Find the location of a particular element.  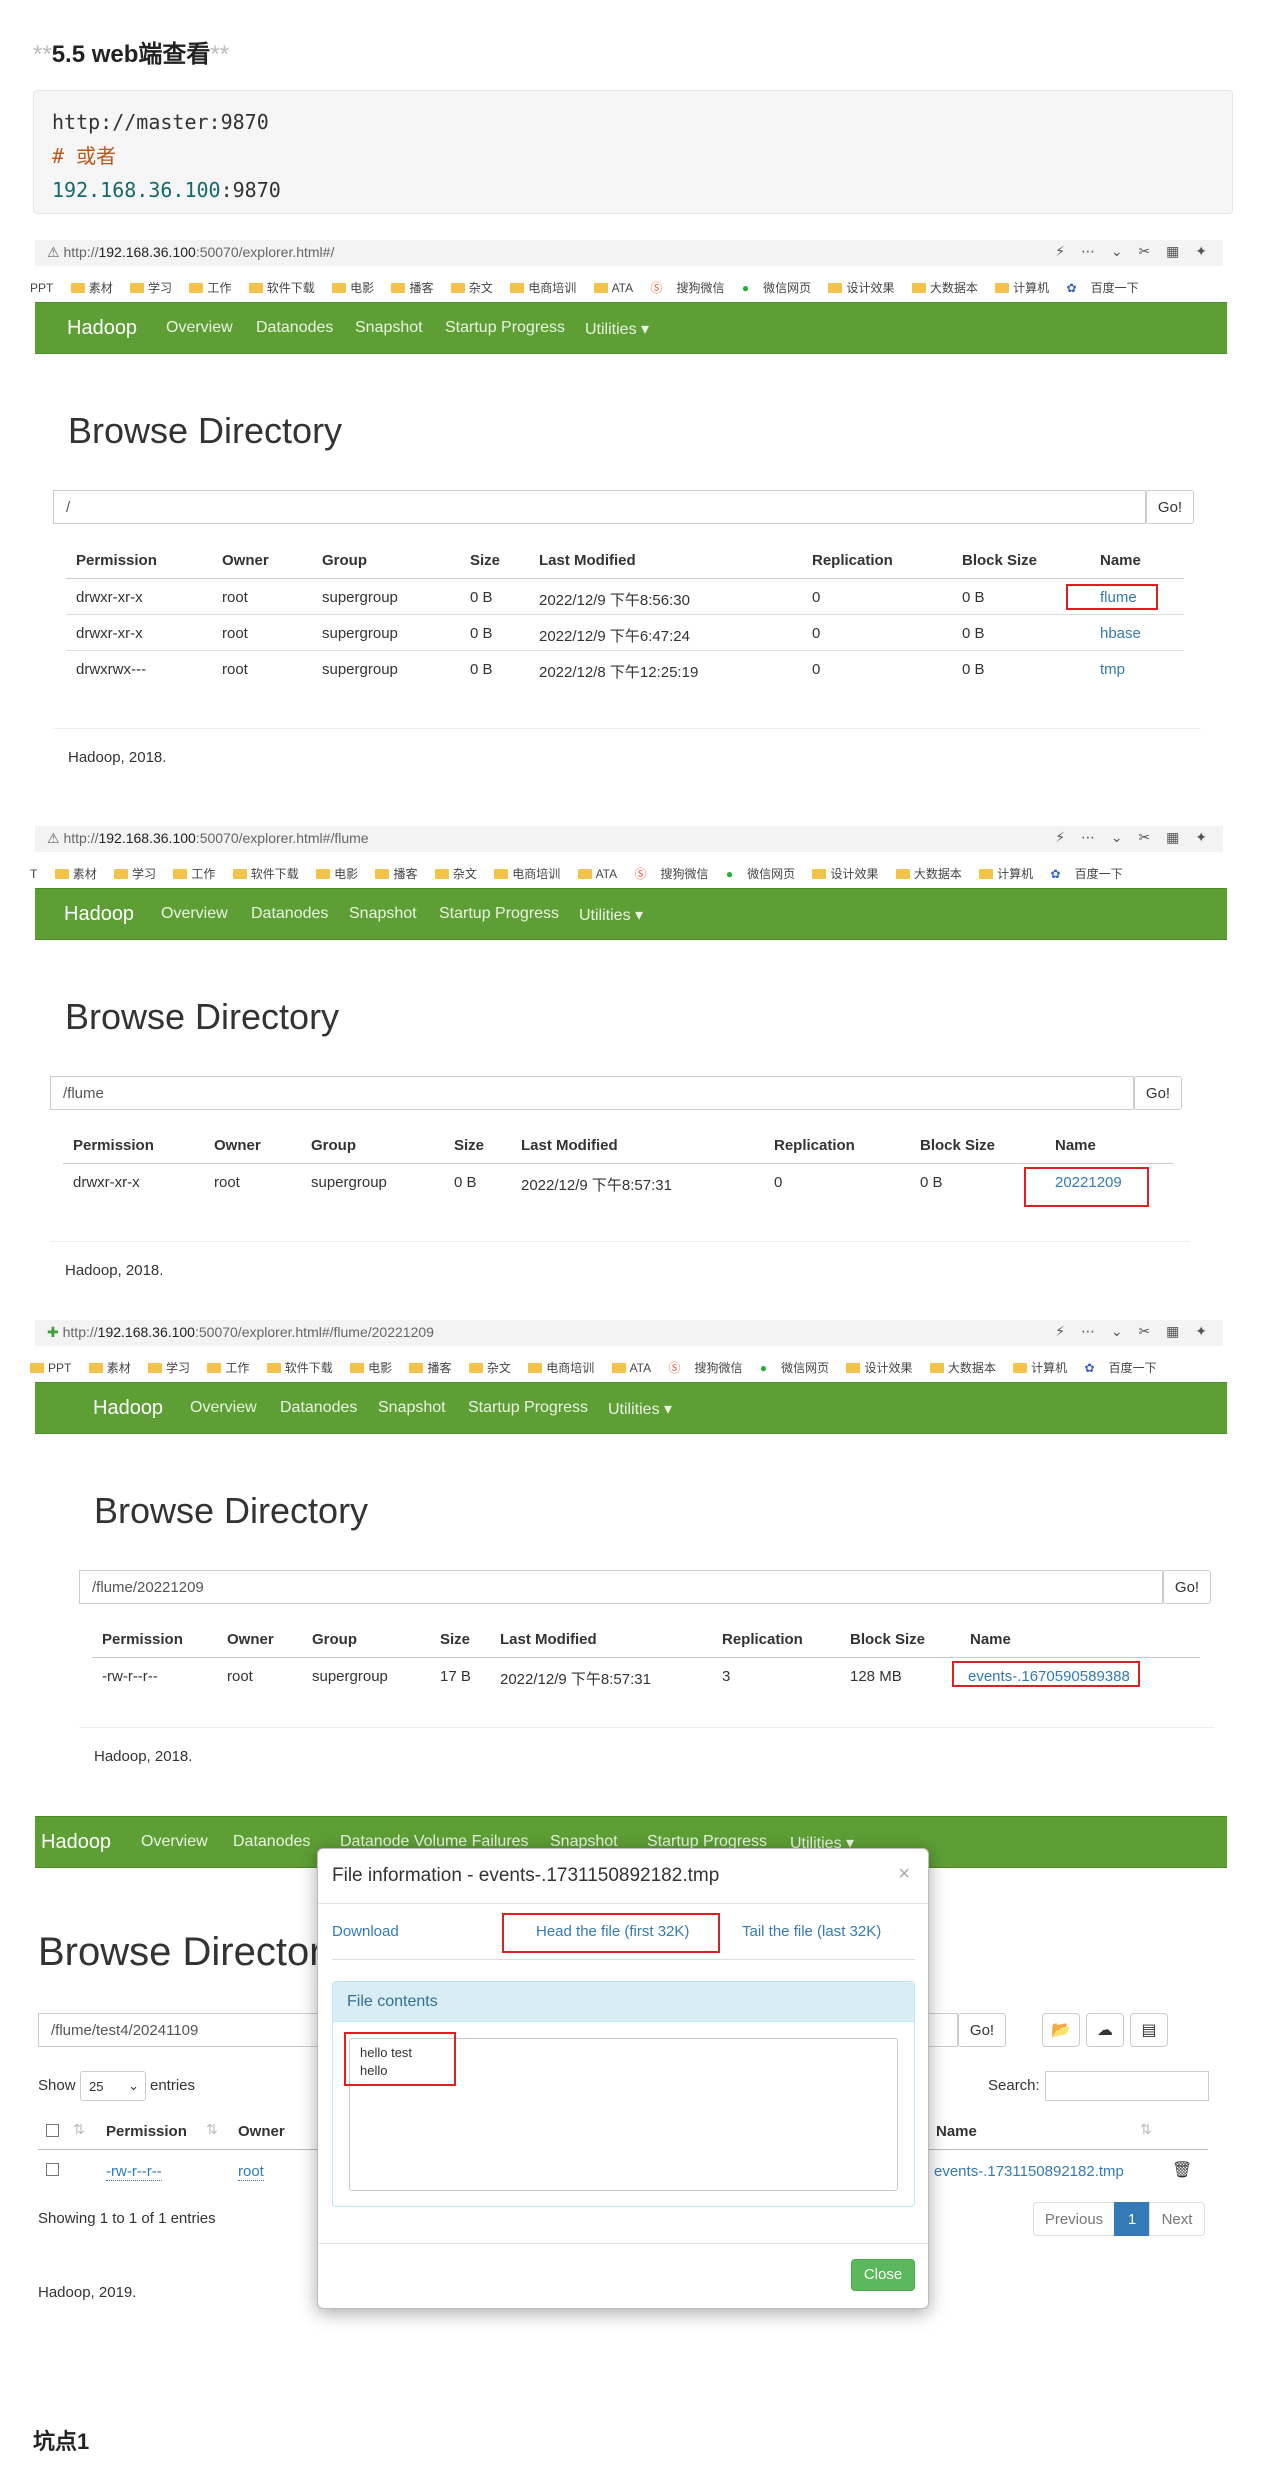

entries-select: 25 ⌄ is located at coordinates (113, 2086).